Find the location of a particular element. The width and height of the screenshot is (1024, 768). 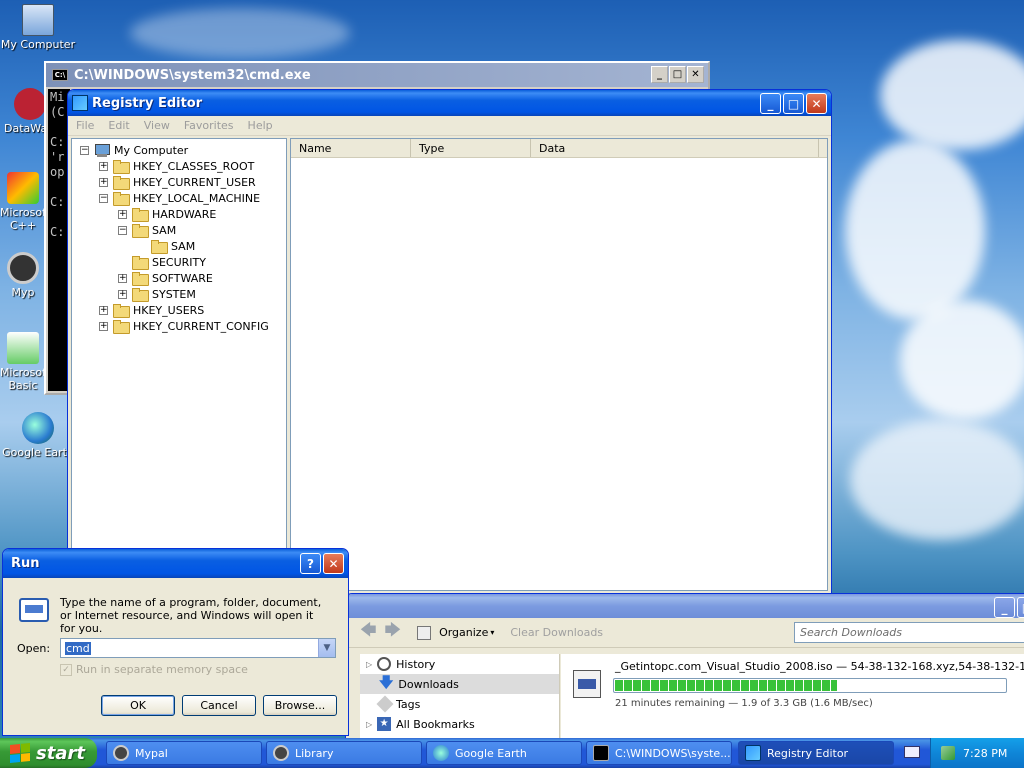

library-titlebar: _ □ is located at coordinates (685, 606).